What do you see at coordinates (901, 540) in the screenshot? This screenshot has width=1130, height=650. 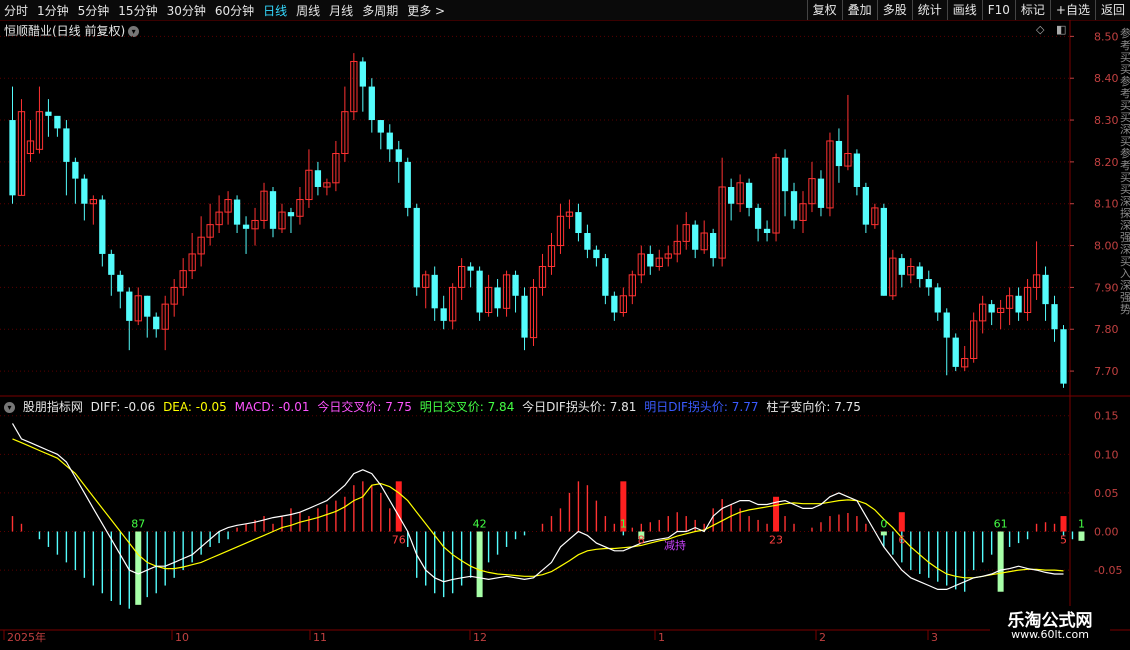 I see `macd-bar-label: 6` at bounding box center [901, 540].